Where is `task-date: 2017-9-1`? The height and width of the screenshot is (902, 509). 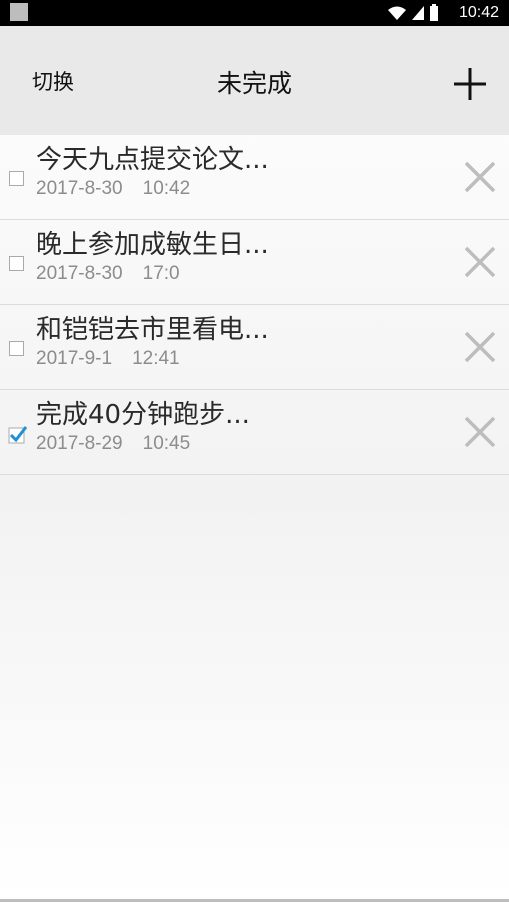 task-date: 2017-9-1 is located at coordinates (74, 358).